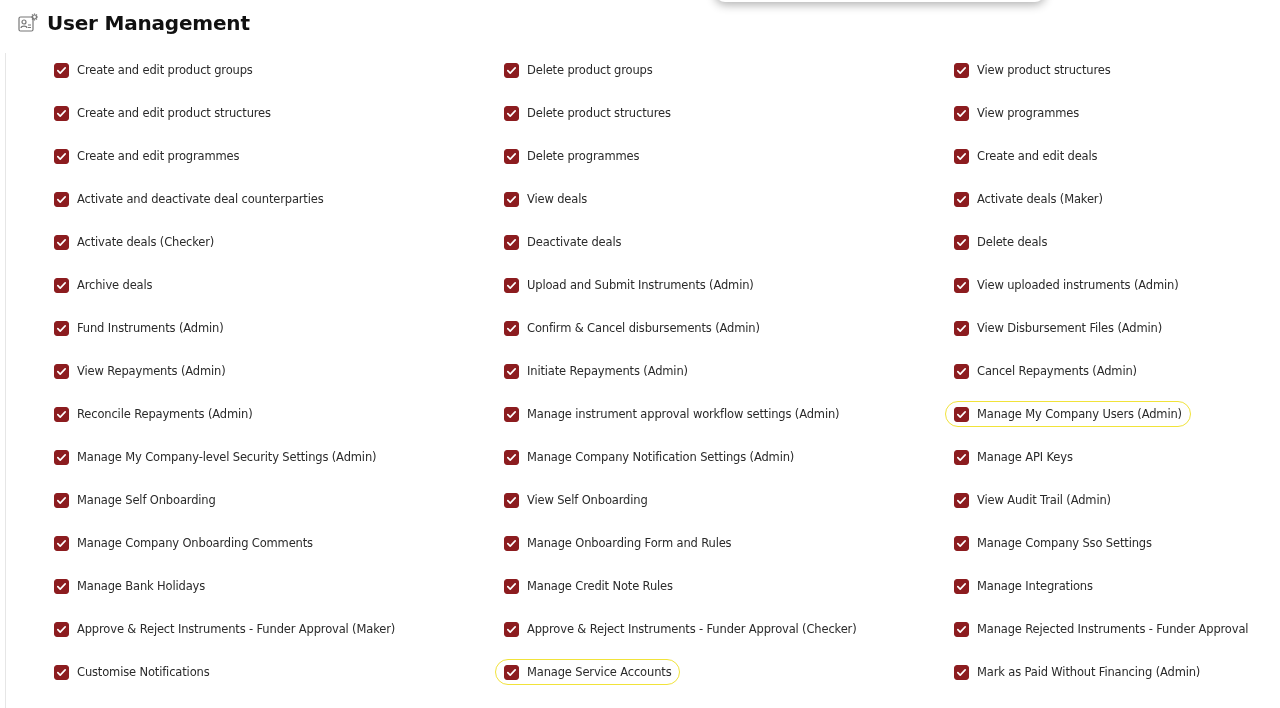  I want to click on permission-item: Manage Onboarding Form and Rules, so click(618, 543).